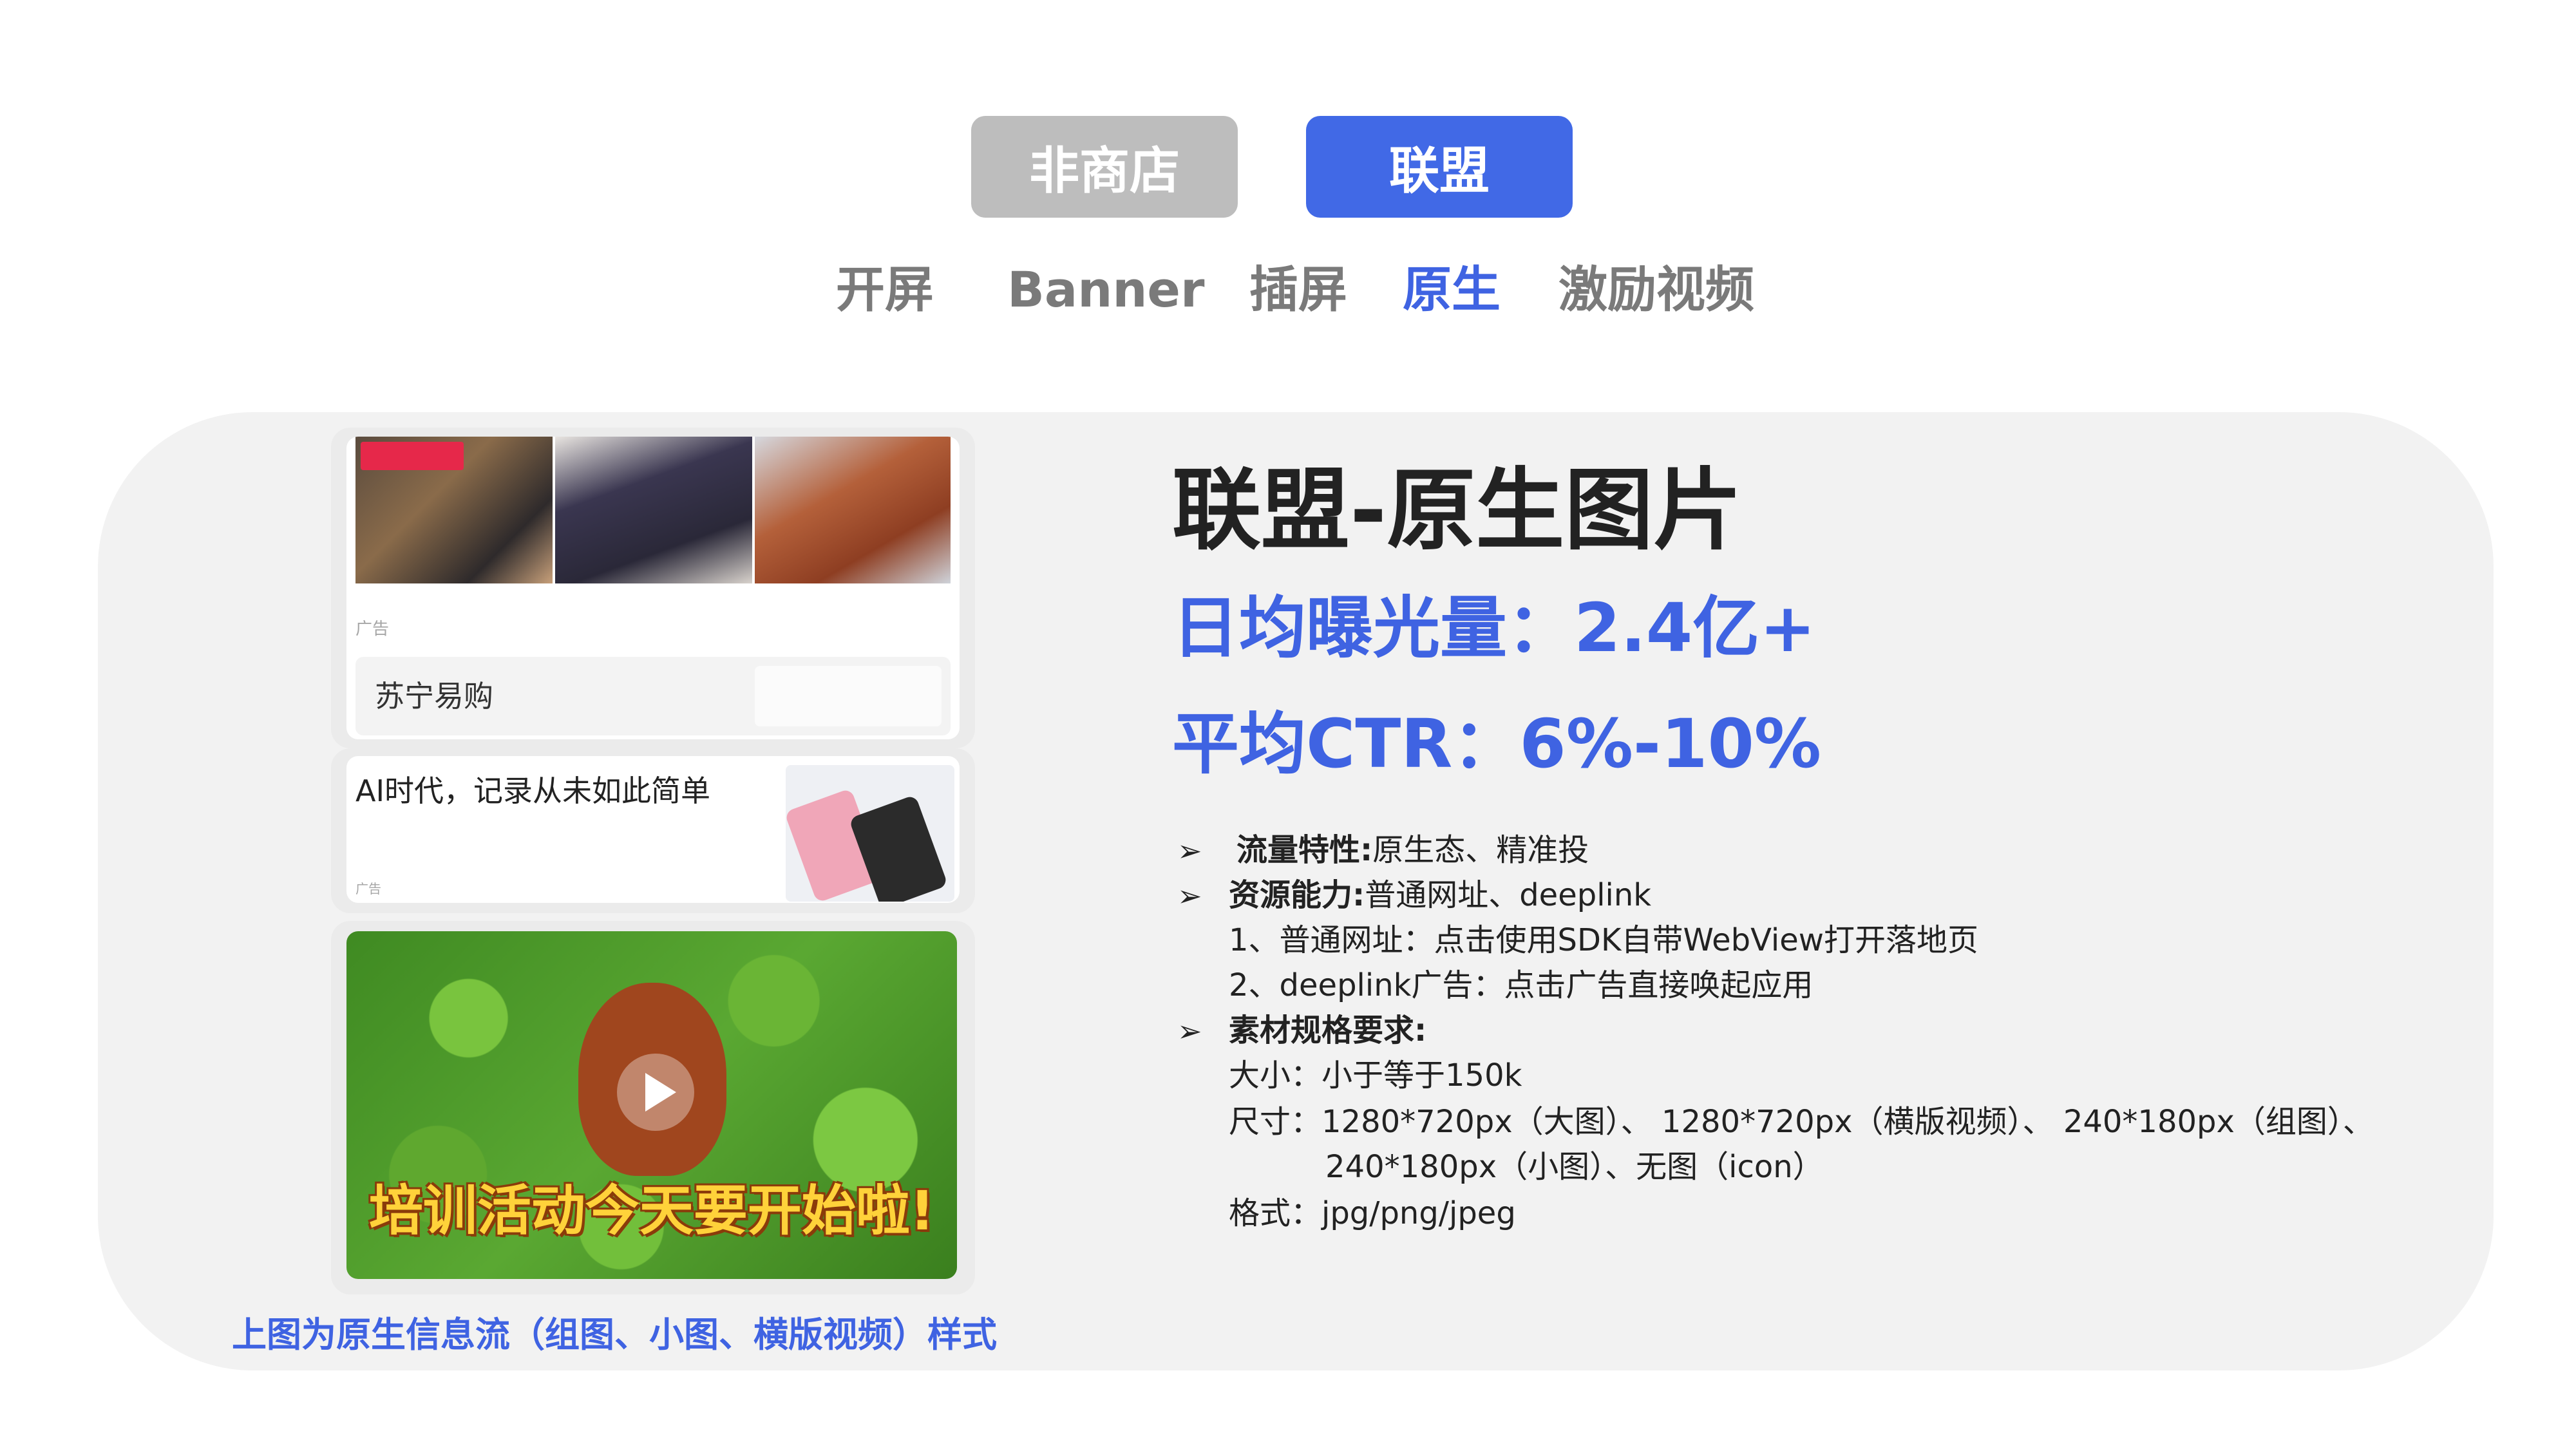  I want to click on page-title: 联盟-原生图片, so click(1457, 511).